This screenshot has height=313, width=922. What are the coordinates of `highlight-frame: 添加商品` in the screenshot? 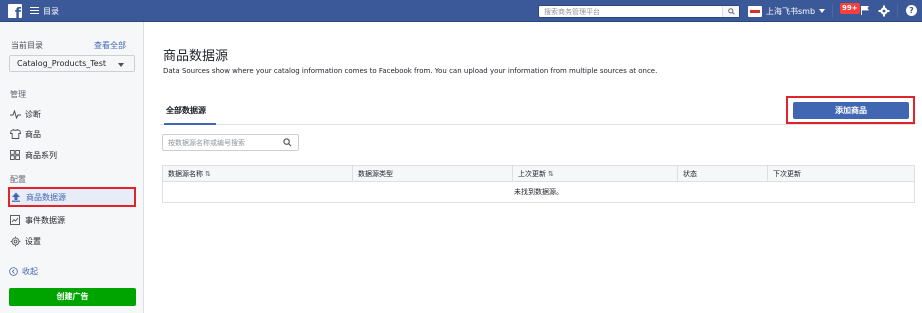 It's located at (850, 110).